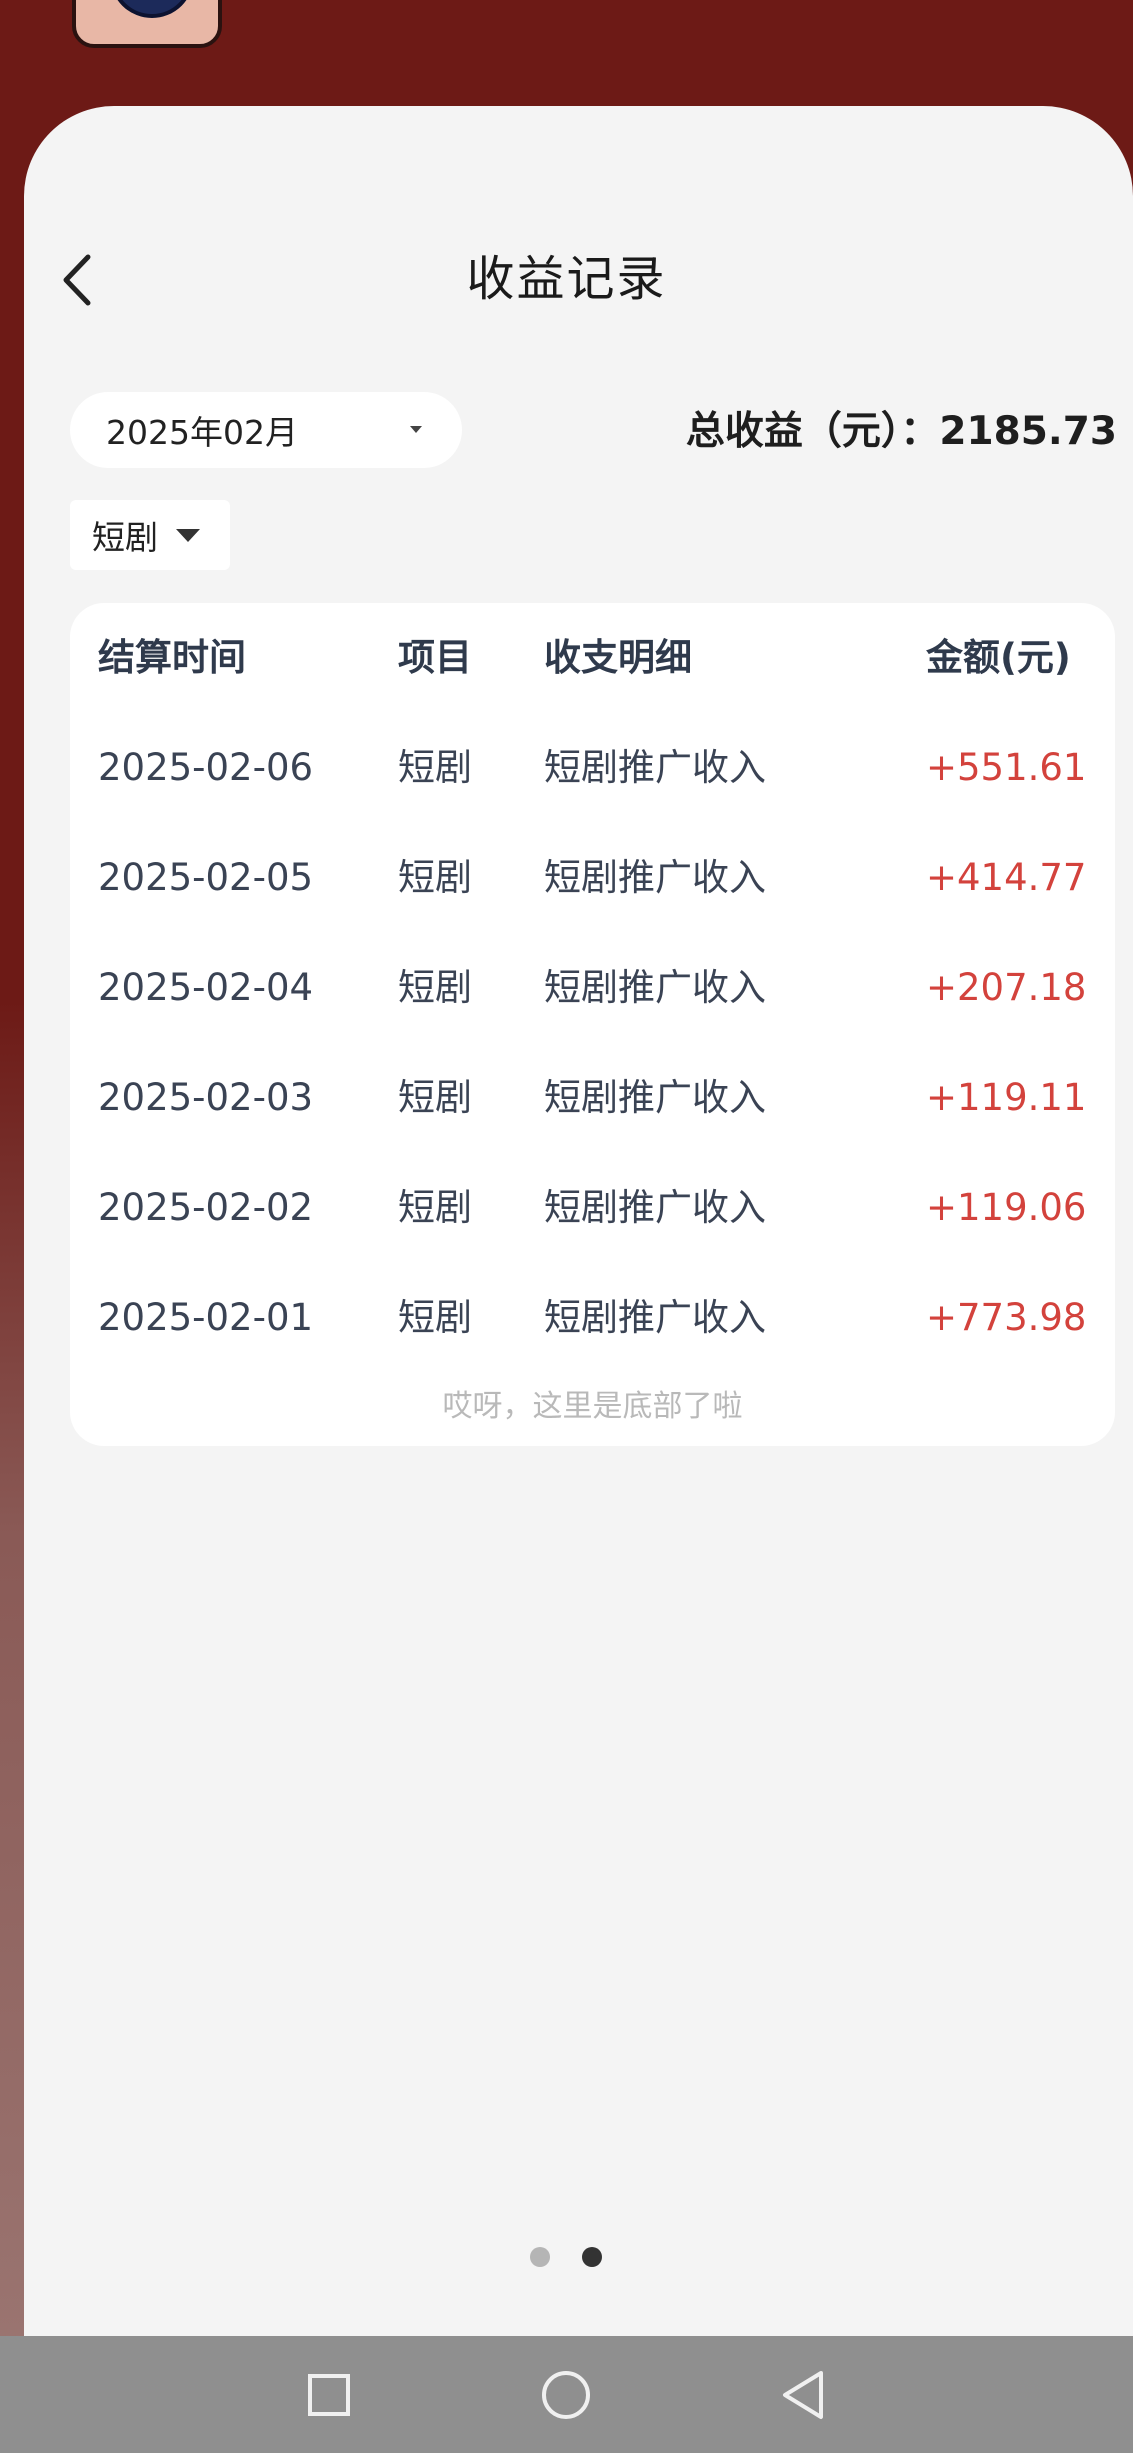 Image resolution: width=1133 pixels, height=2453 pixels. I want to click on row-amount: +119.11, so click(1006, 1097).